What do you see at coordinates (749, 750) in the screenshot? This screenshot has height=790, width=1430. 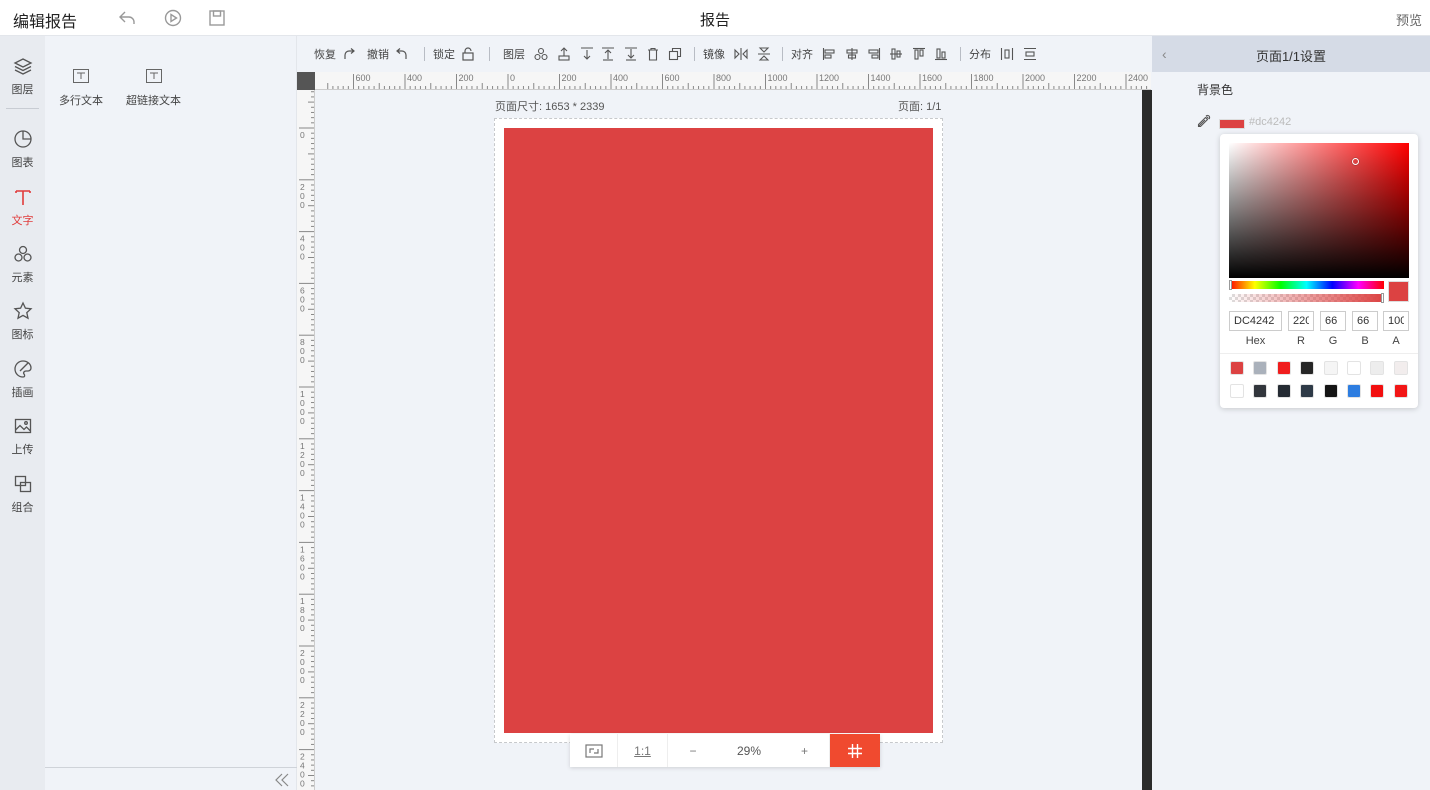 I see `zoom-value: 29%` at bounding box center [749, 750].